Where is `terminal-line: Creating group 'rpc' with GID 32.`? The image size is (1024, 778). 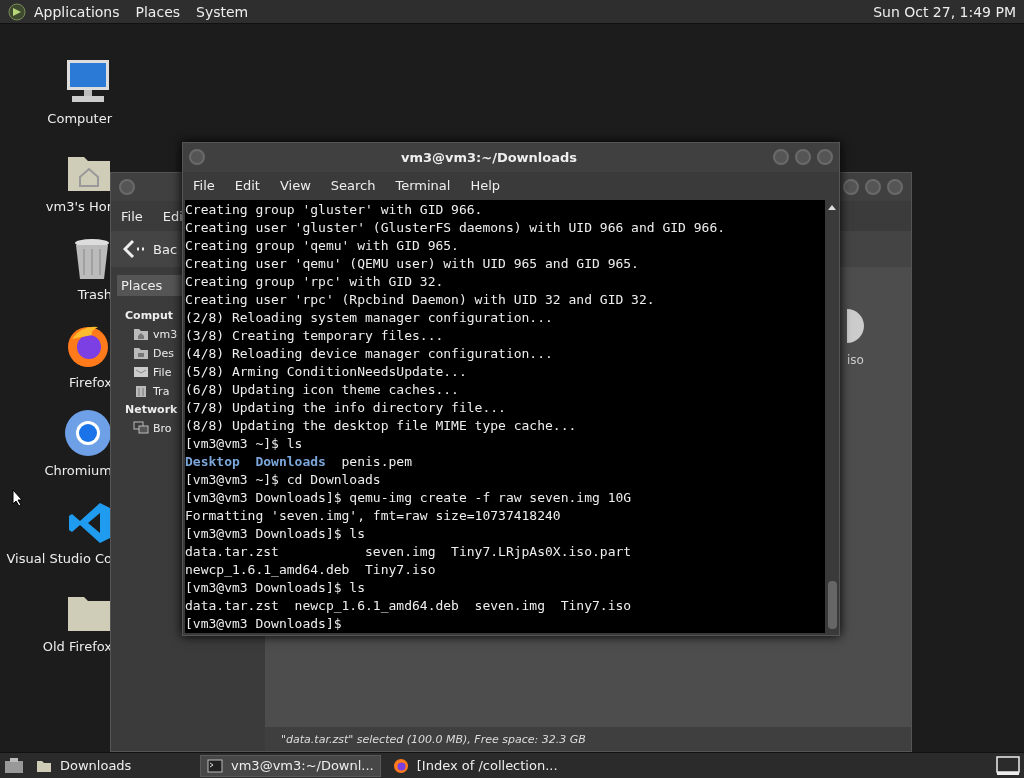
terminal-line: Creating group 'rpc' with GID 32. is located at coordinates (314, 282).